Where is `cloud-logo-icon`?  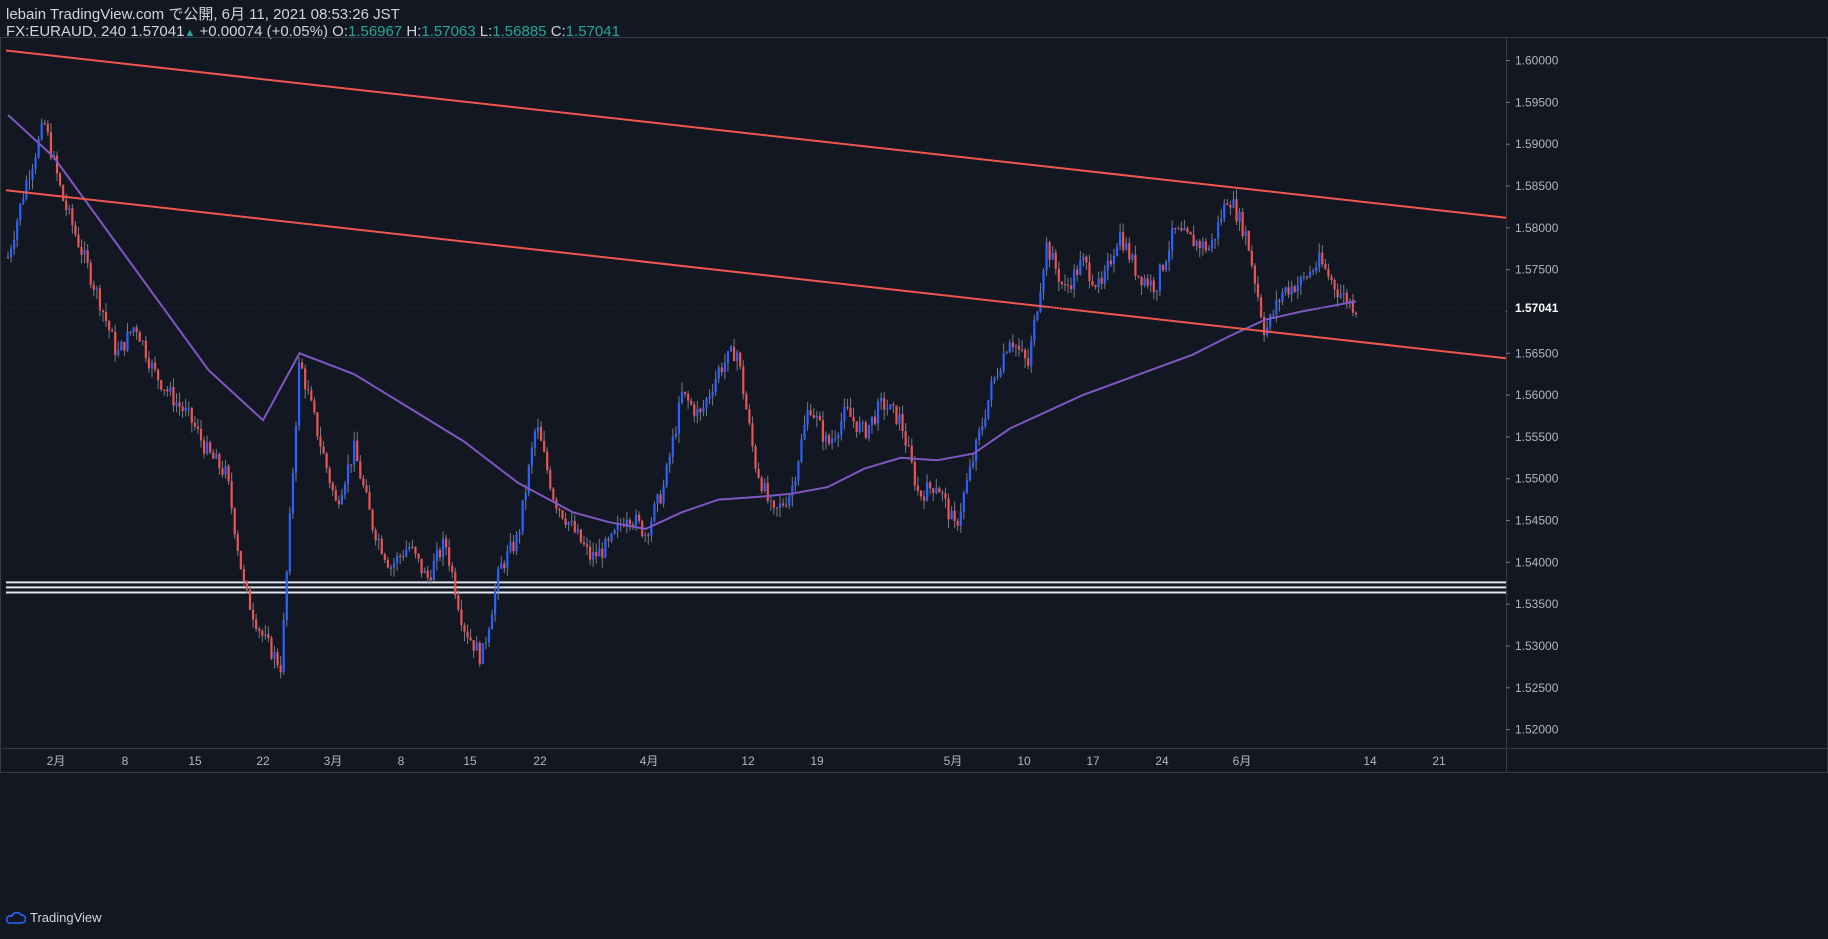
cloud-logo-icon is located at coordinates (16, 917).